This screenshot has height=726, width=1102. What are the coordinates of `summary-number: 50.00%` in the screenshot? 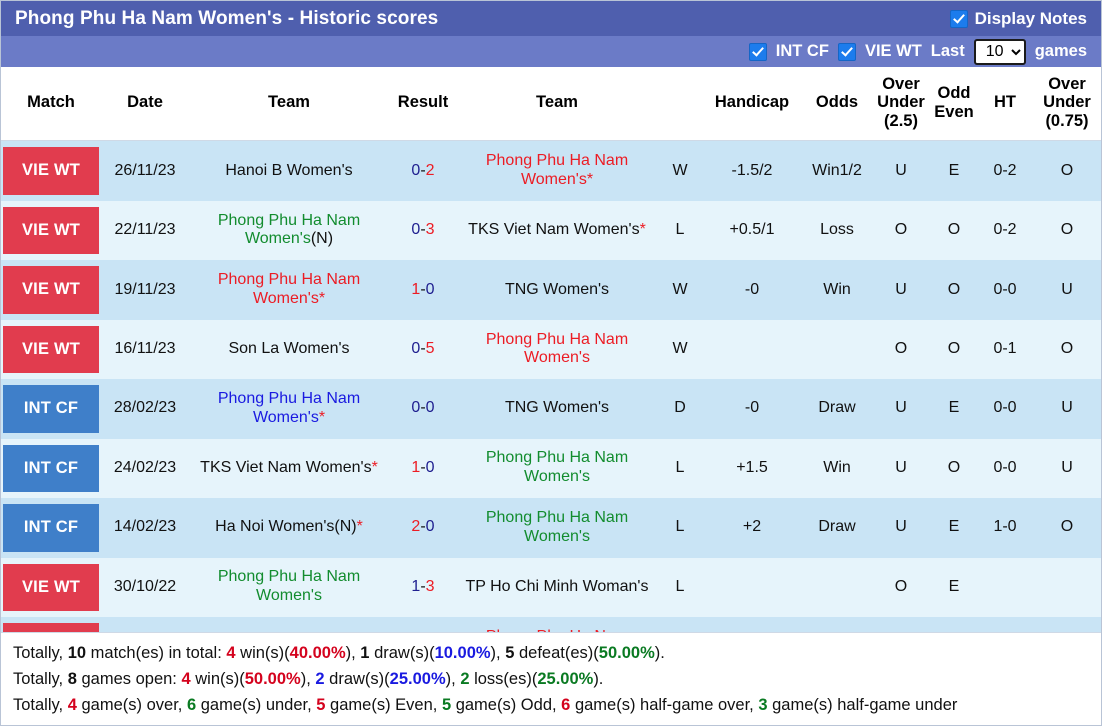 It's located at (626, 653).